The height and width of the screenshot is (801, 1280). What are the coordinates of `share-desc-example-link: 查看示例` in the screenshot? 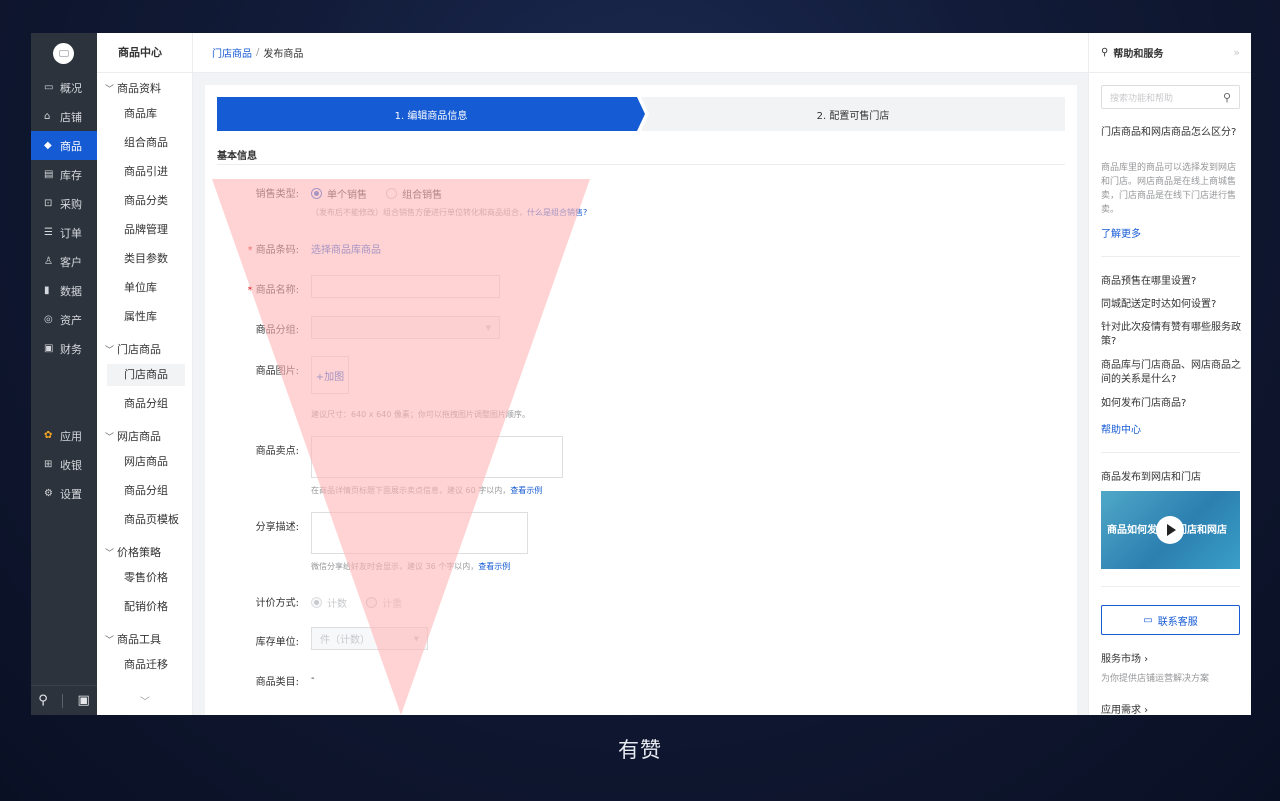 It's located at (494, 566).